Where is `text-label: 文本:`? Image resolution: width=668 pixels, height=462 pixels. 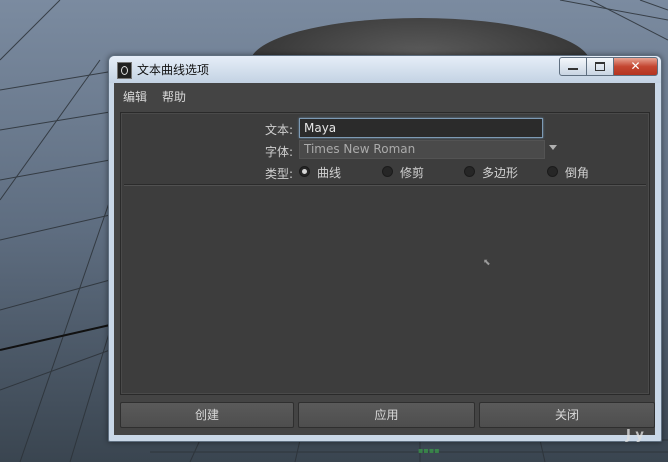 text-label: 文本: is located at coordinates (278, 130).